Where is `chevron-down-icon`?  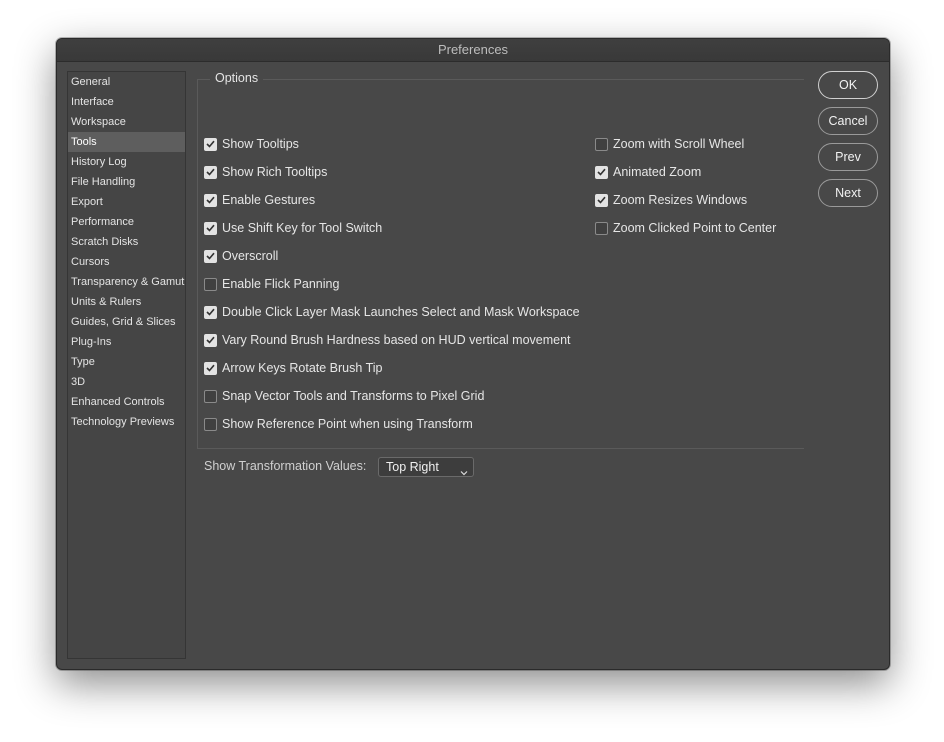 chevron-down-icon is located at coordinates (464, 472).